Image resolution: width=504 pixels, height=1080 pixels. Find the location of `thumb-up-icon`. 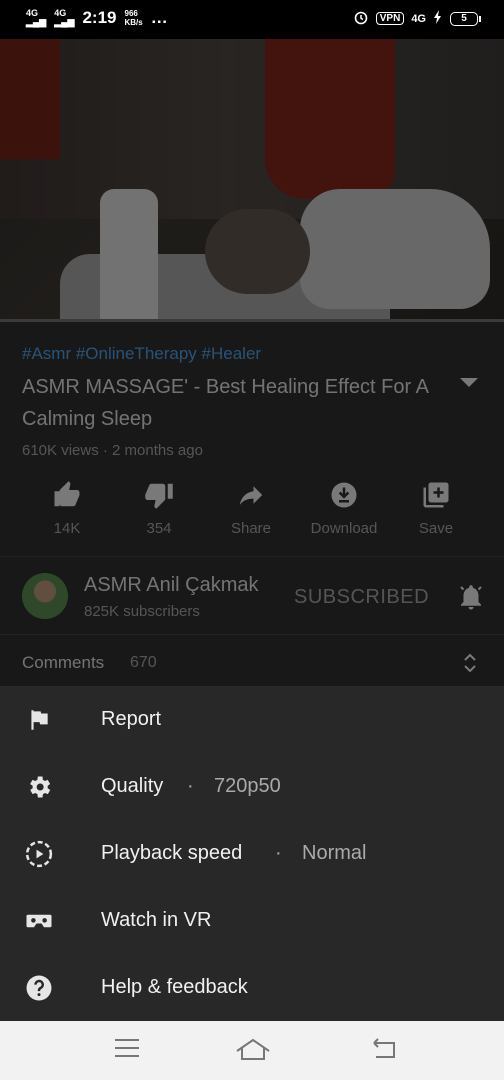

thumb-up-icon is located at coordinates (67, 495).